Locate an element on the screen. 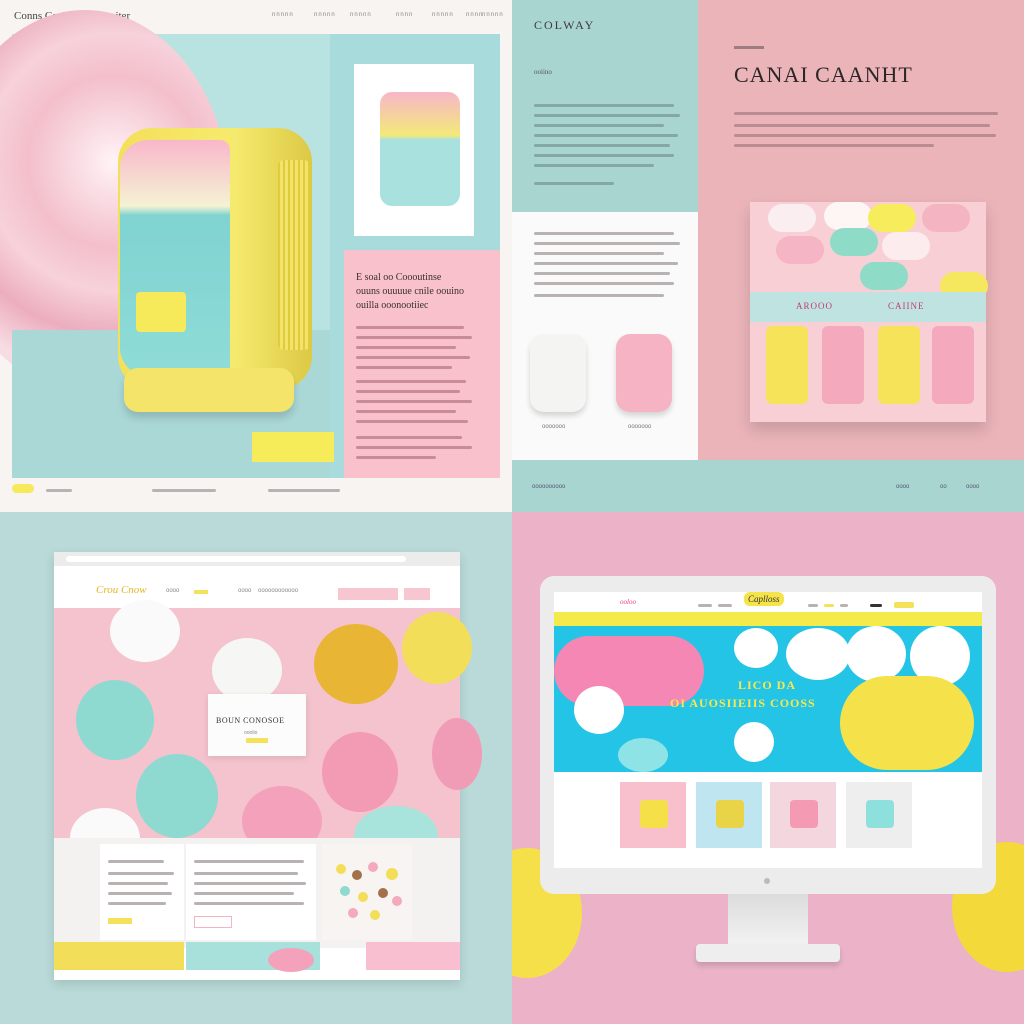 This screenshot has width=1024, height=1024. footer-block is located at coordinates (119, 956).